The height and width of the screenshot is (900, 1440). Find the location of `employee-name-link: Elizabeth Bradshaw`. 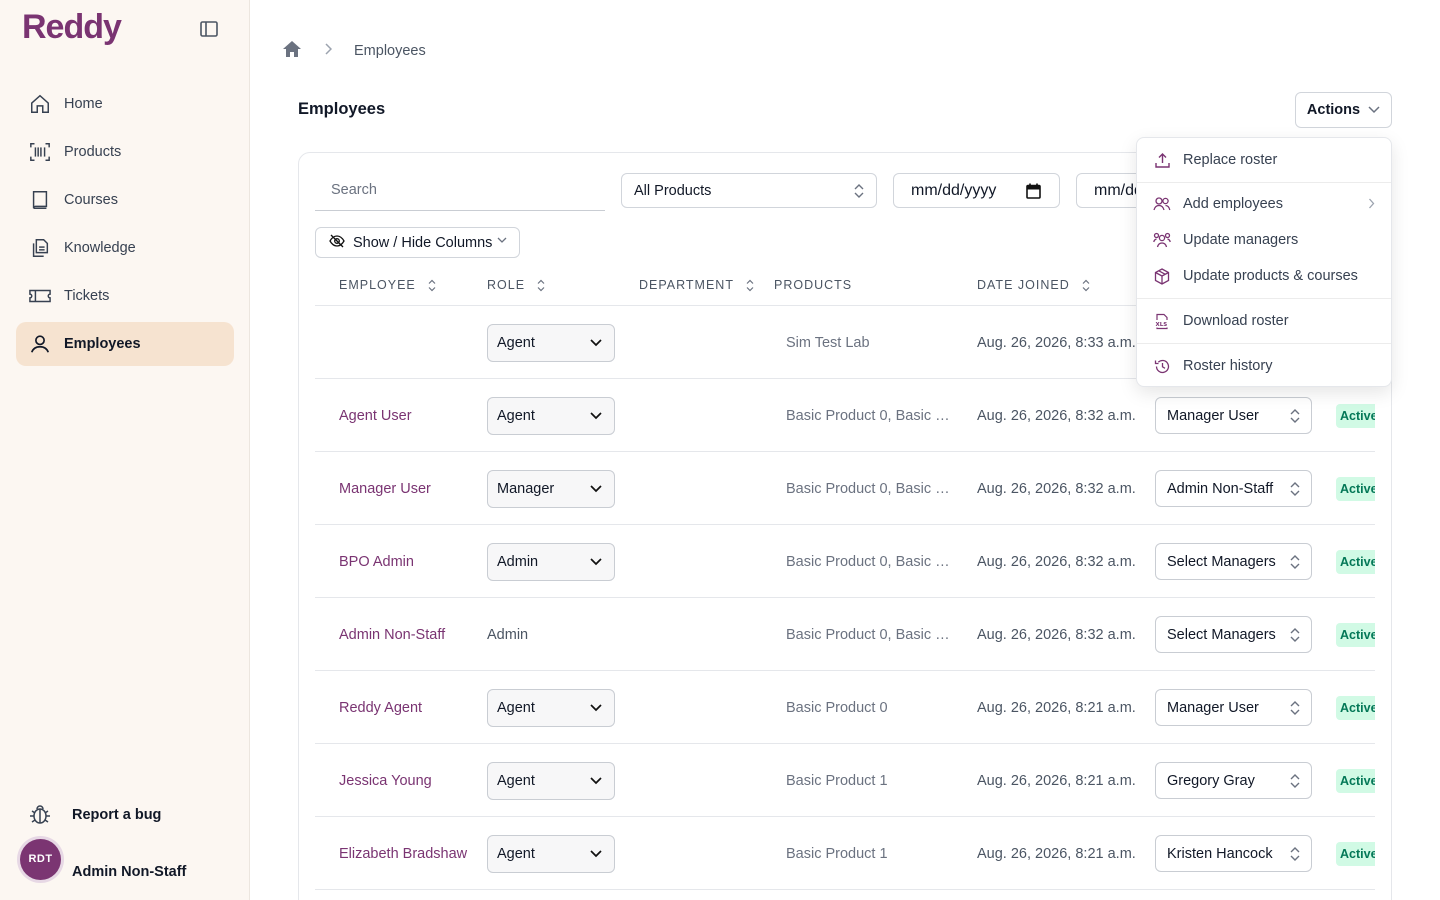

employee-name-link: Elizabeth Bradshaw is located at coordinates (403, 853).